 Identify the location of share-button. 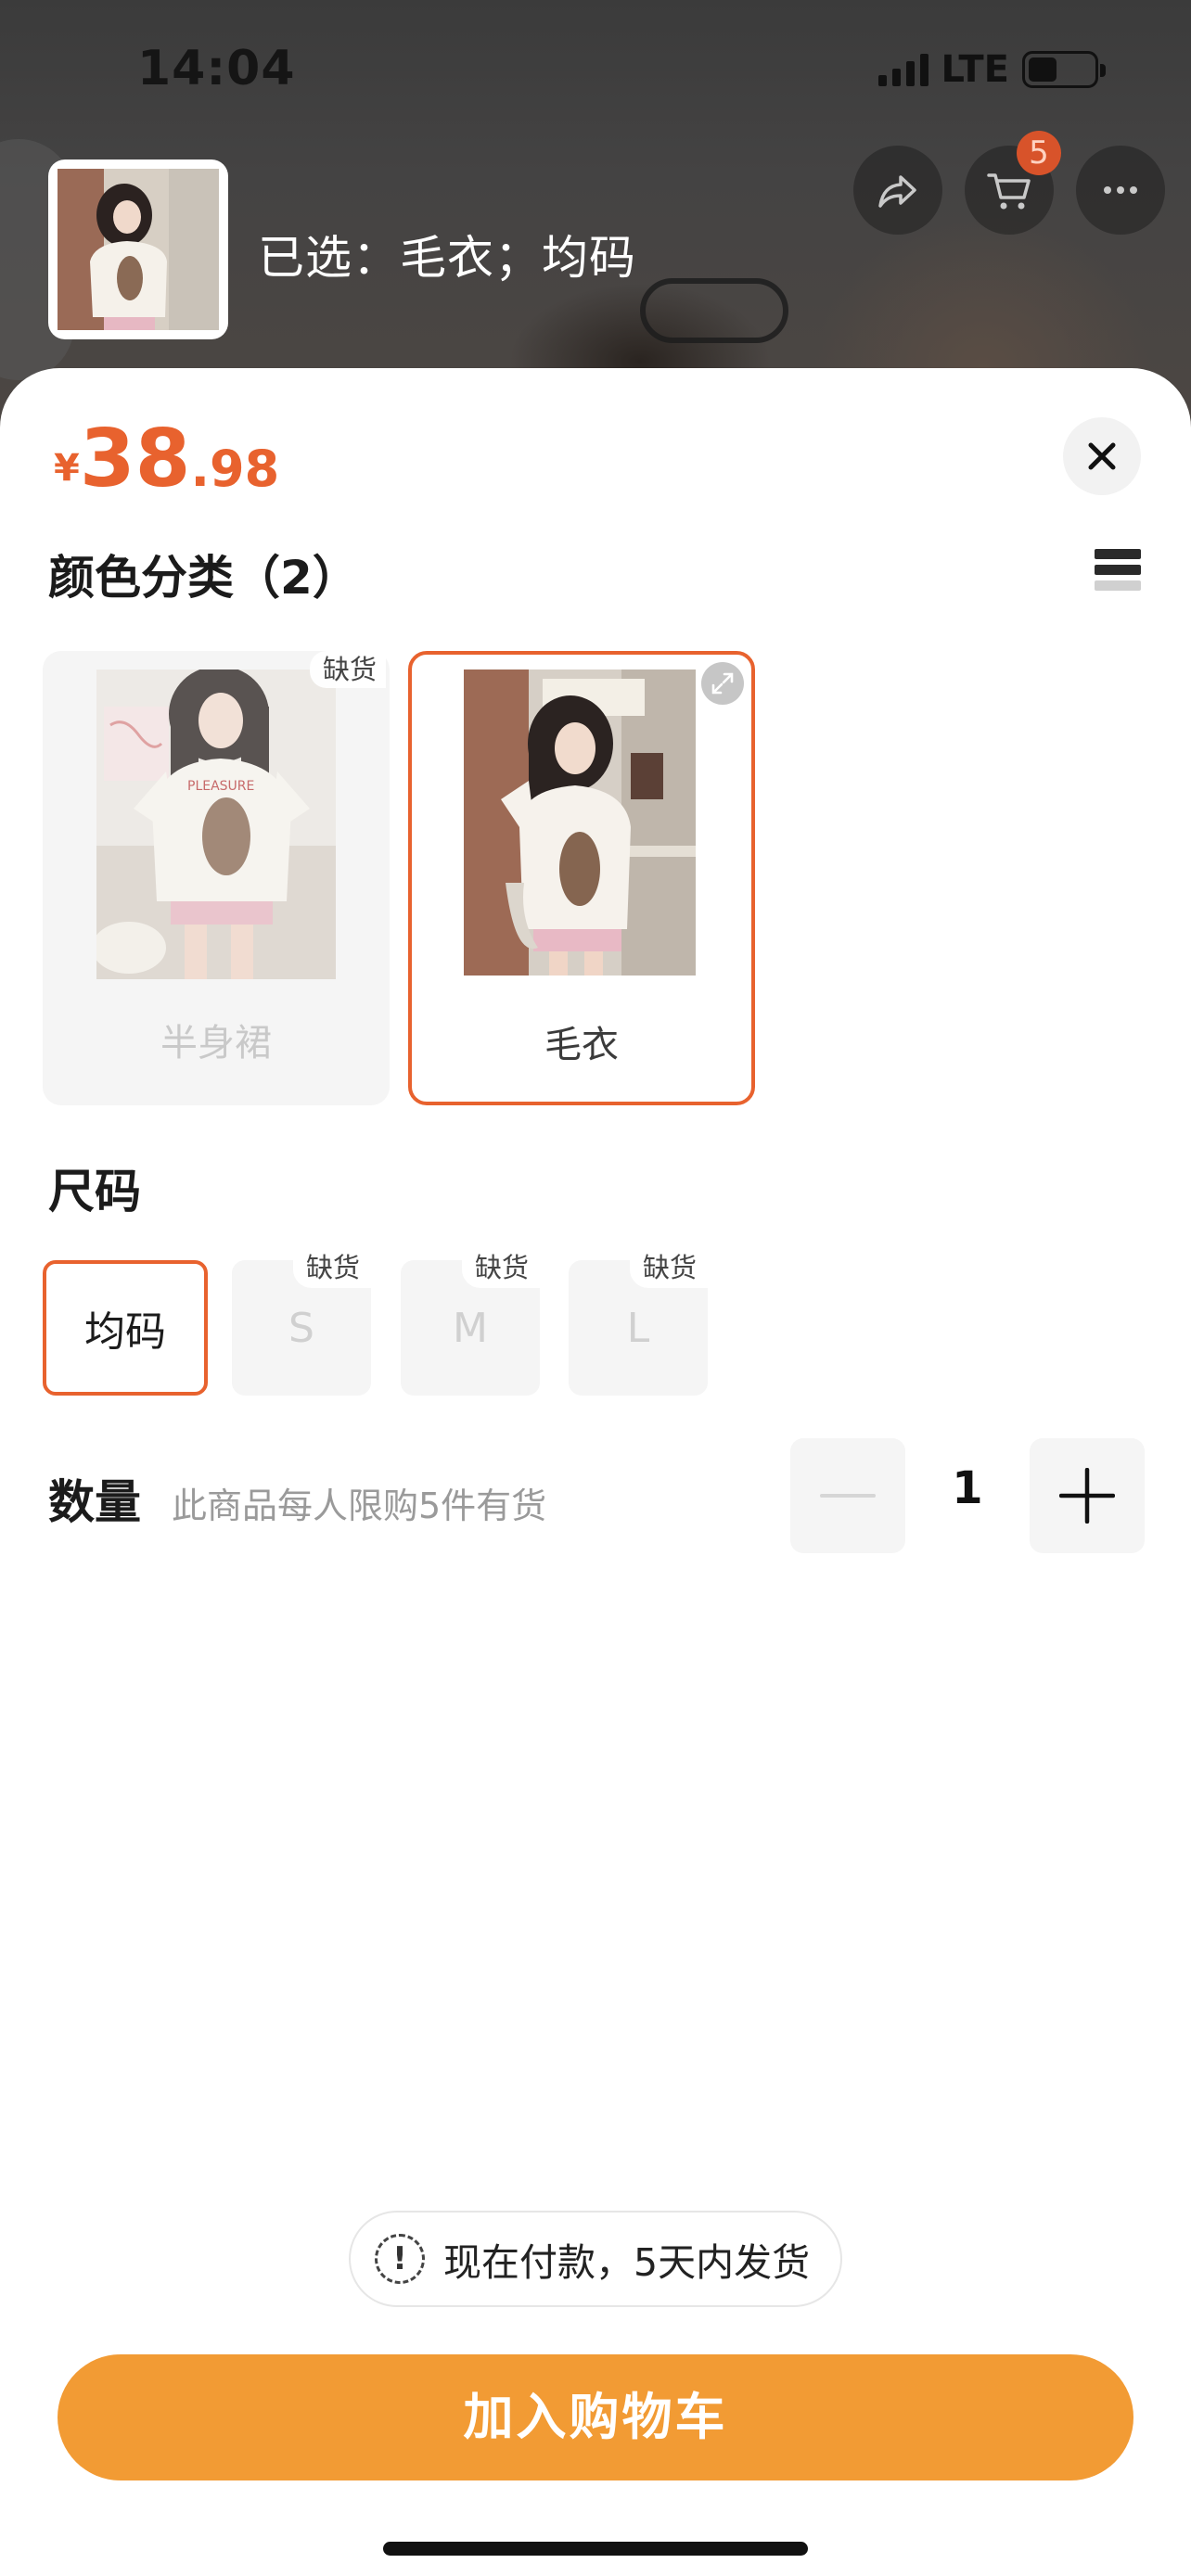
(897, 191).